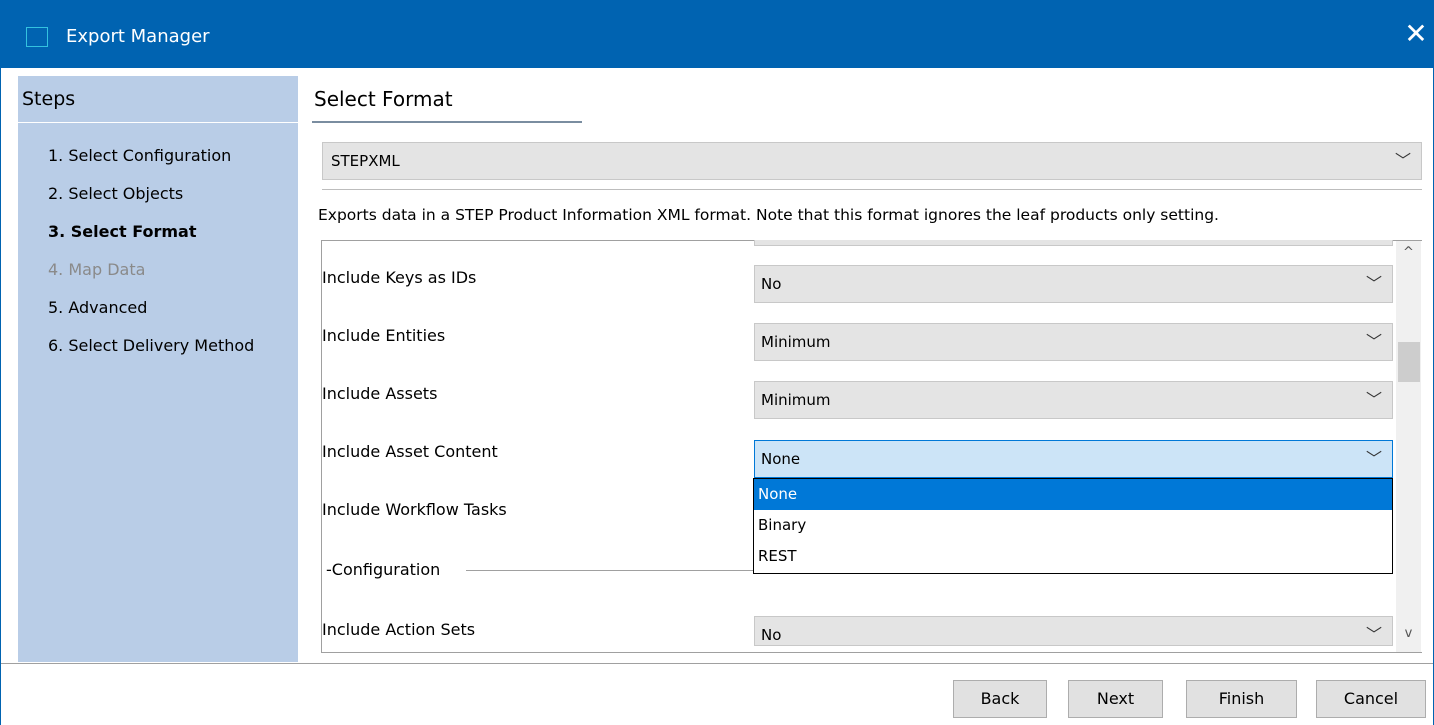  What do you see at coordinates (872, 189) in the screenshot?
I see `format-divider` at bounding box center [872, 189].